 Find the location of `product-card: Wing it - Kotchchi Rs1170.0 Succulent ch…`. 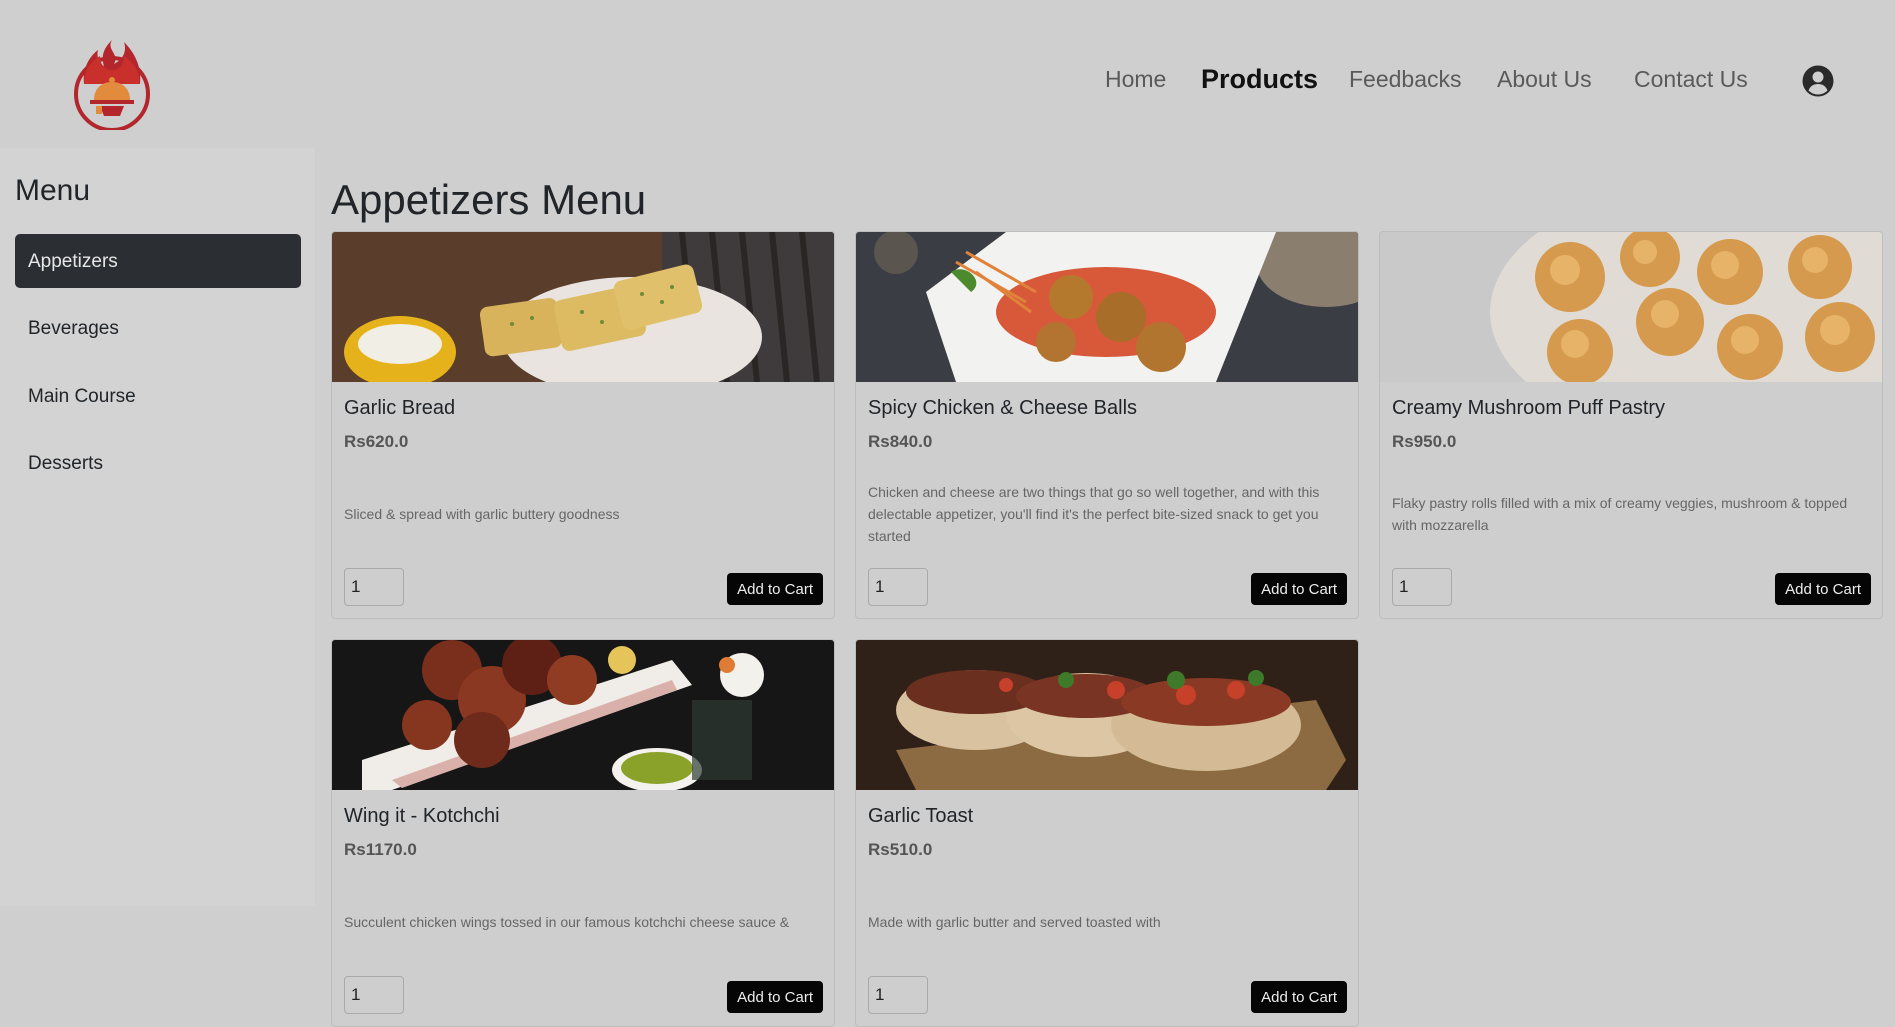

product-card: Wing it - Kotchchi Rs1170.0 Succulent ch… is located at coordinates (583, 833).